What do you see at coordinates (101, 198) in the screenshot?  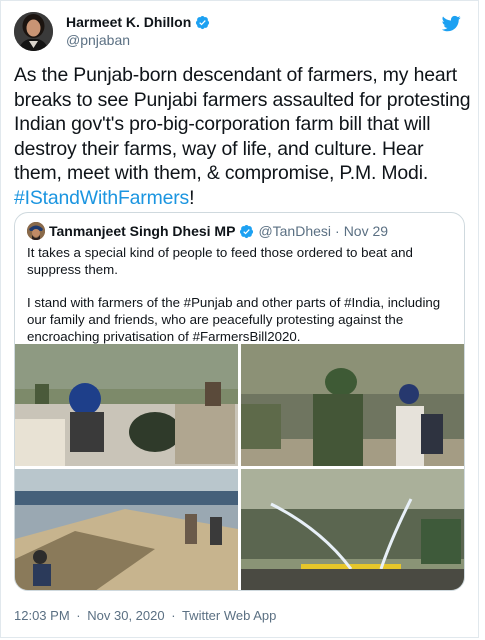 I see `hashtag-link: #IStandWithFarmers` at bounding box center [101, 198].